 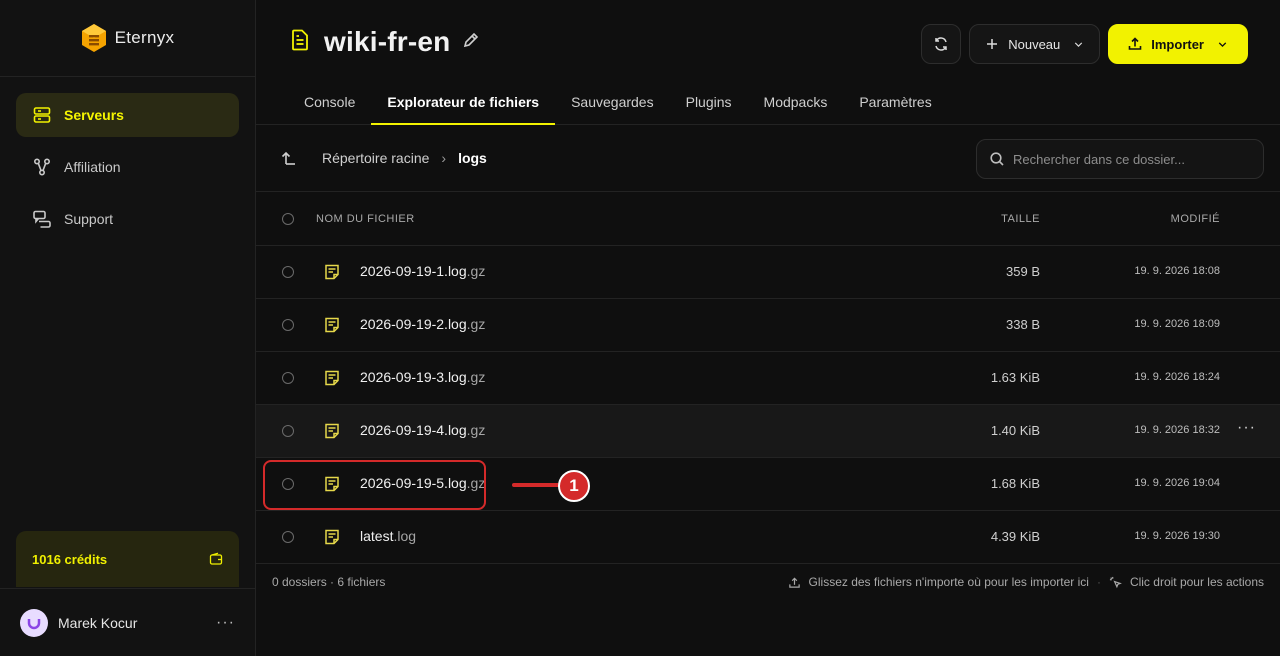 I want to click on sidebar-item-label: Support, so click(x=89, y=219).